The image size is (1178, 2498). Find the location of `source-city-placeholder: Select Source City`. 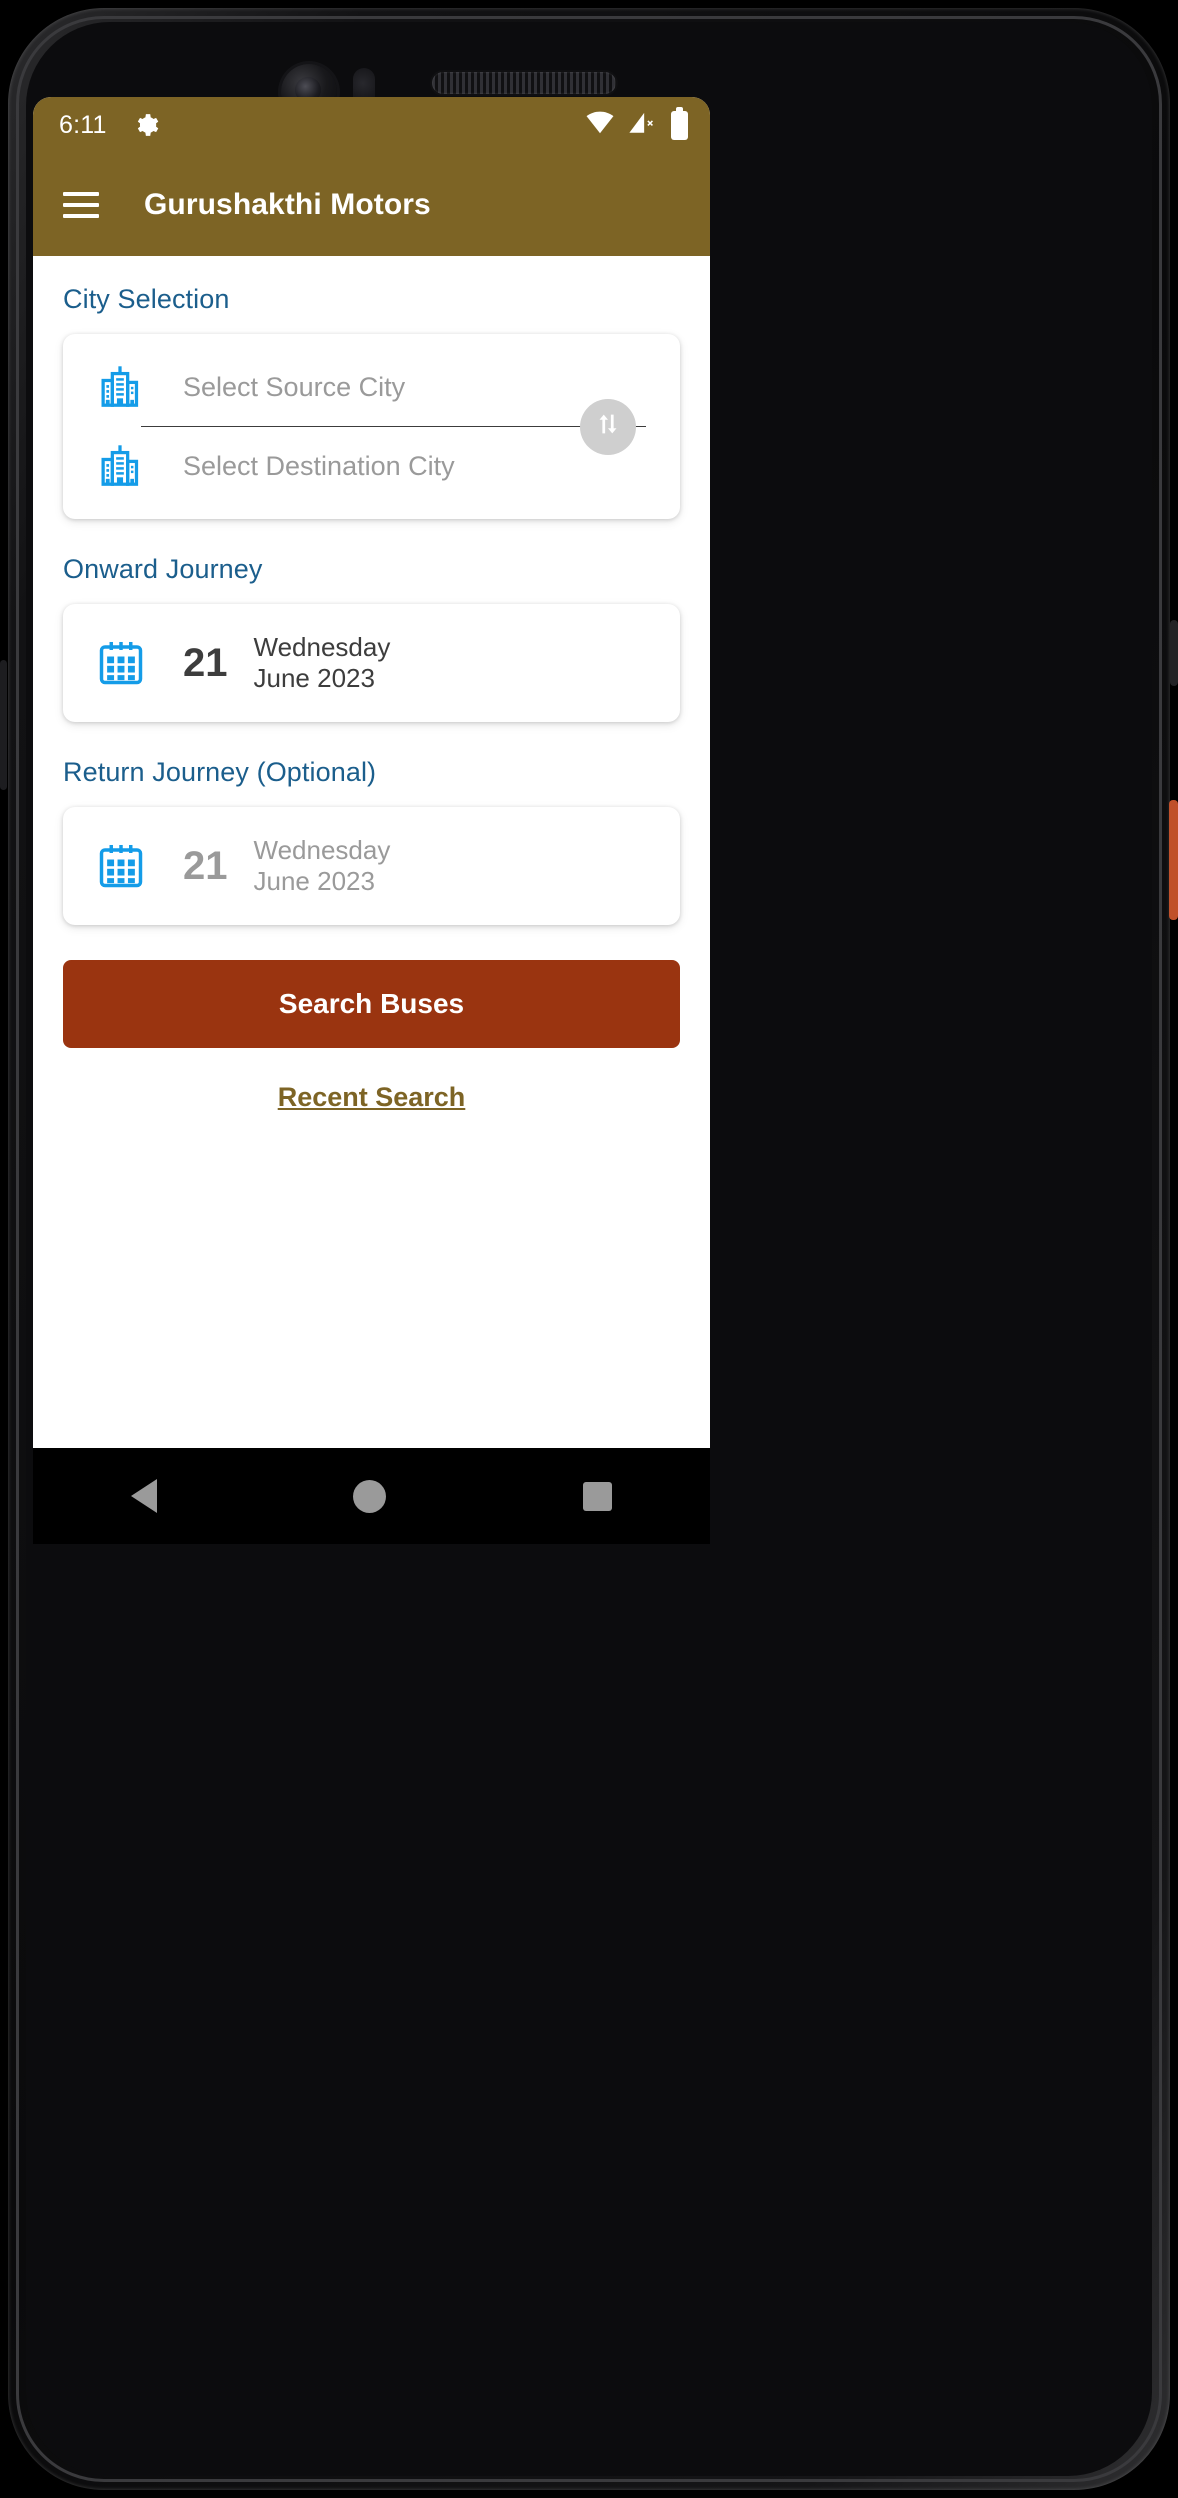

source-city-placeholder: Select Source City is located at coordinates (294, 386).